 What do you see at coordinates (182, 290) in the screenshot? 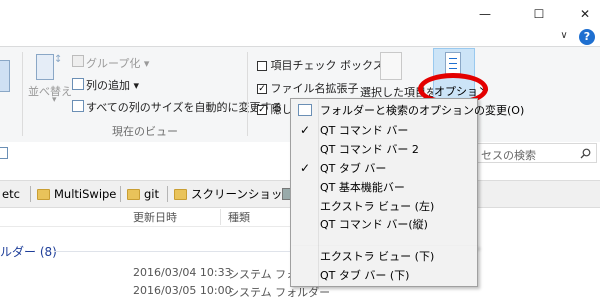
I see `row-date: 2016/03/05 10:00` at bounding box center [182, 290].